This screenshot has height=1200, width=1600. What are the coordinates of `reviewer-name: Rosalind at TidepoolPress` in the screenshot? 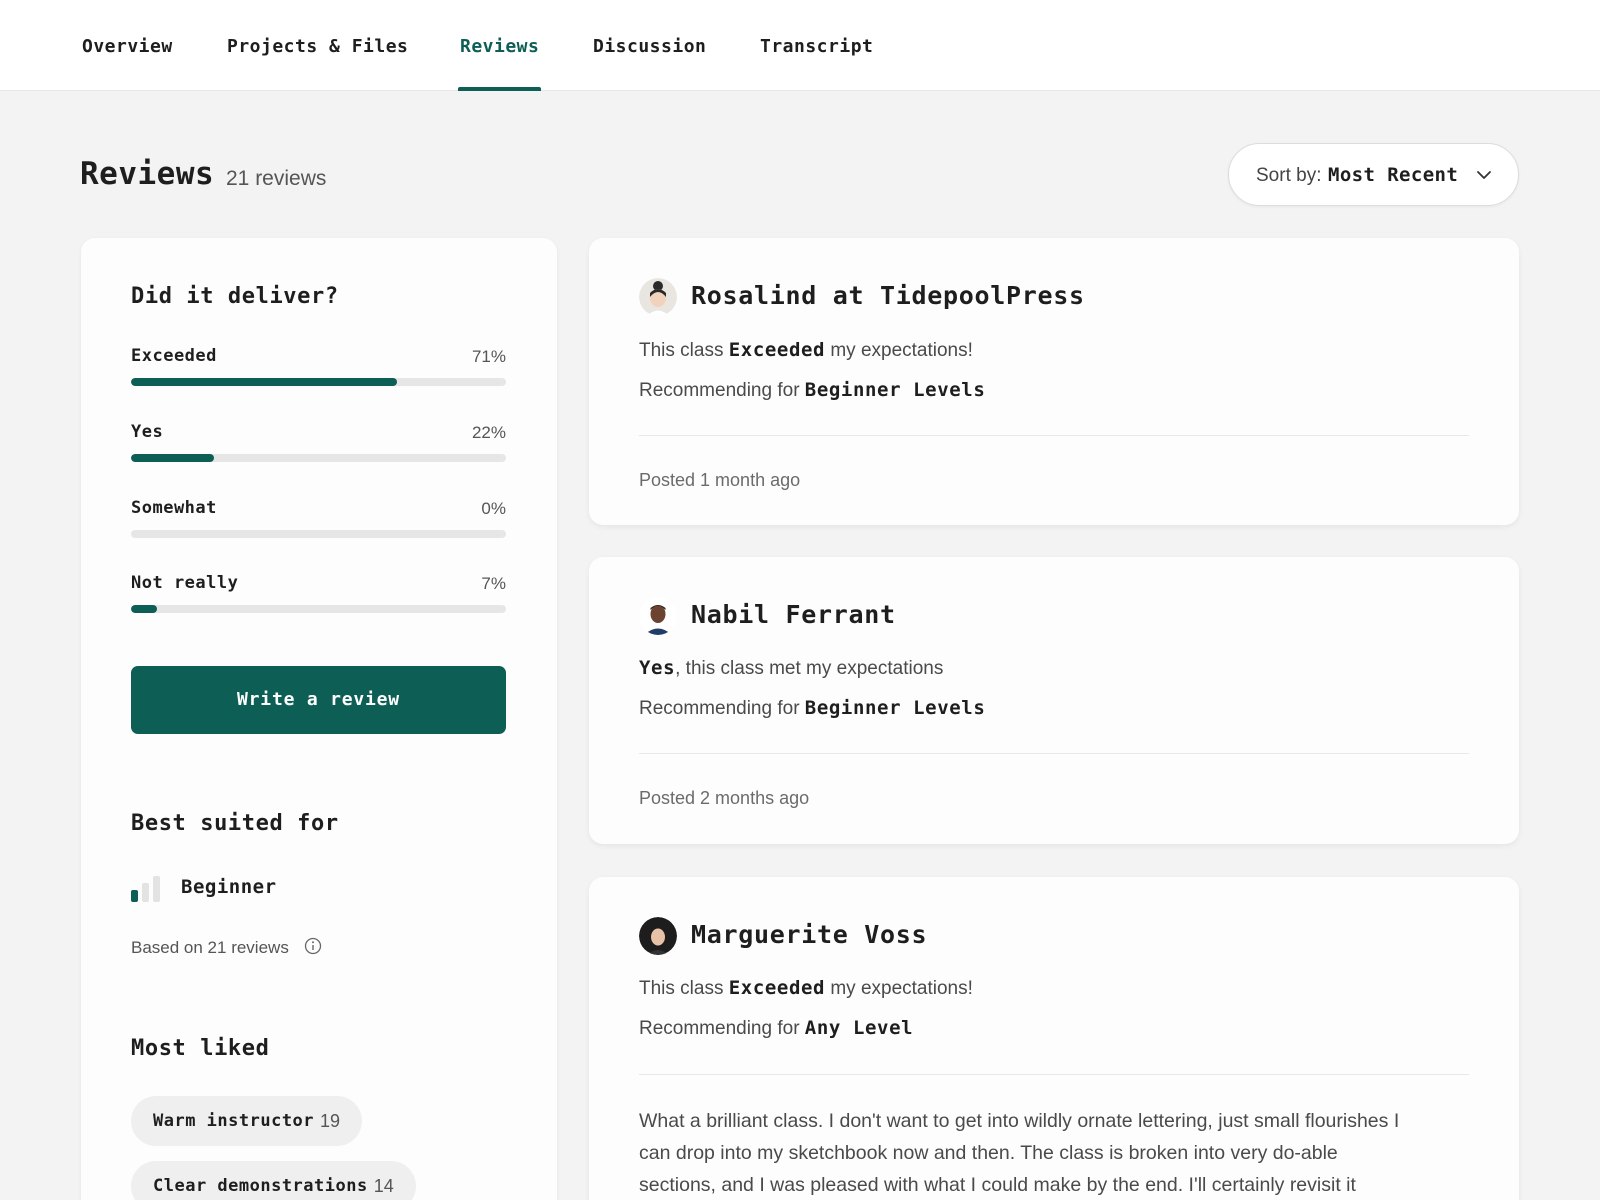 It's located at (888, 295).